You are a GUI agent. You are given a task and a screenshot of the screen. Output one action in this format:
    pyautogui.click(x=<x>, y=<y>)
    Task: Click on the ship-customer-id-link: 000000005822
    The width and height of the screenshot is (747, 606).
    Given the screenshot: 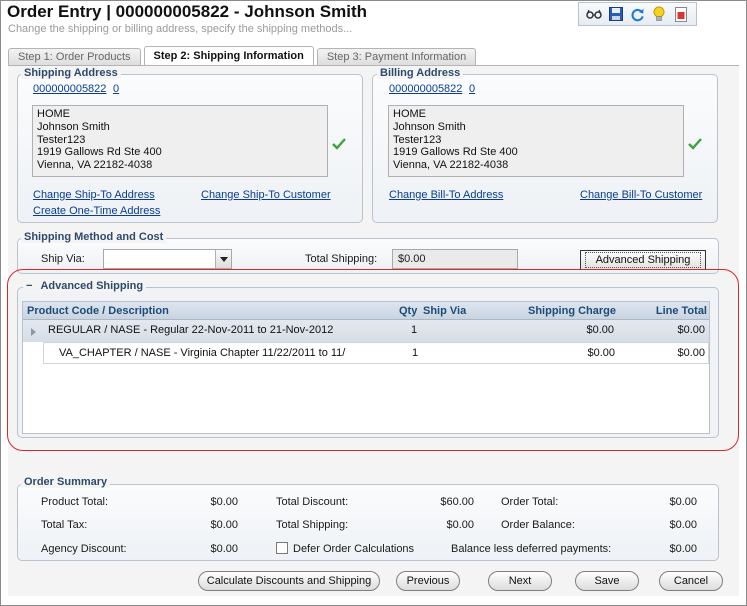 What is the action you would take?
    pyautogui.click(x=69, y=89)
    